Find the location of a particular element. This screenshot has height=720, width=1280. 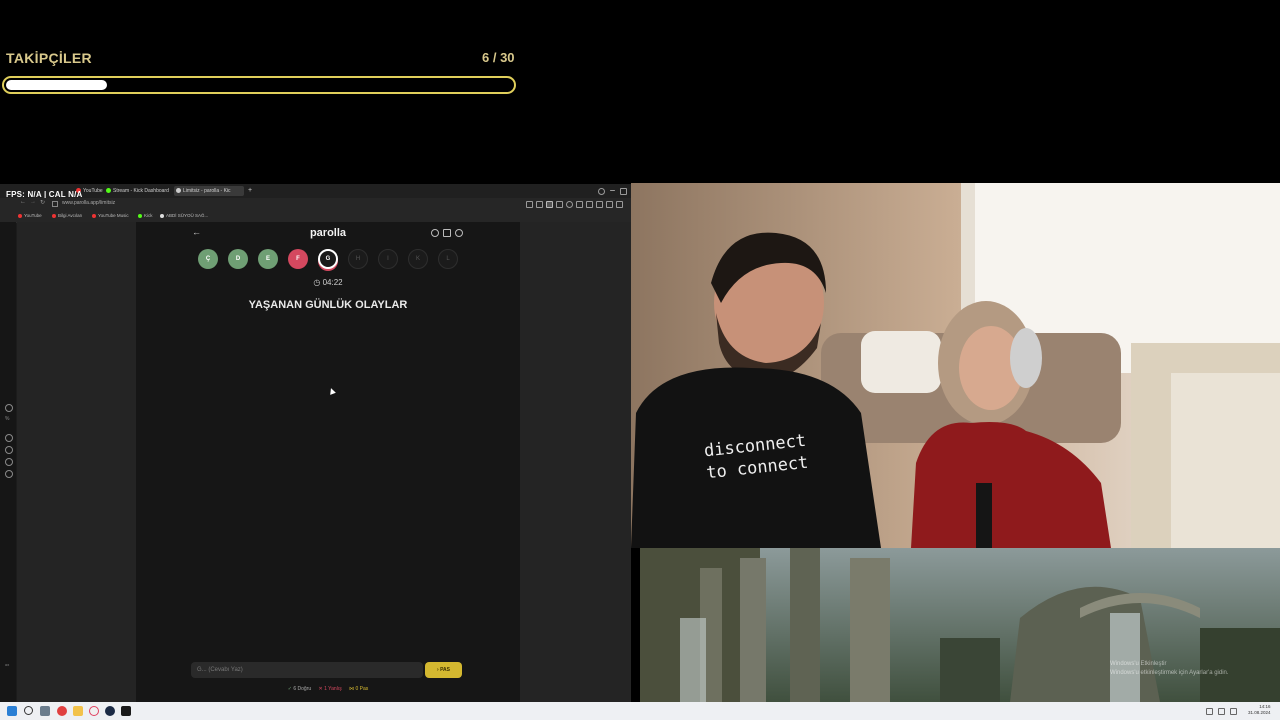

obs-icon is located at coordinates (126, 711).